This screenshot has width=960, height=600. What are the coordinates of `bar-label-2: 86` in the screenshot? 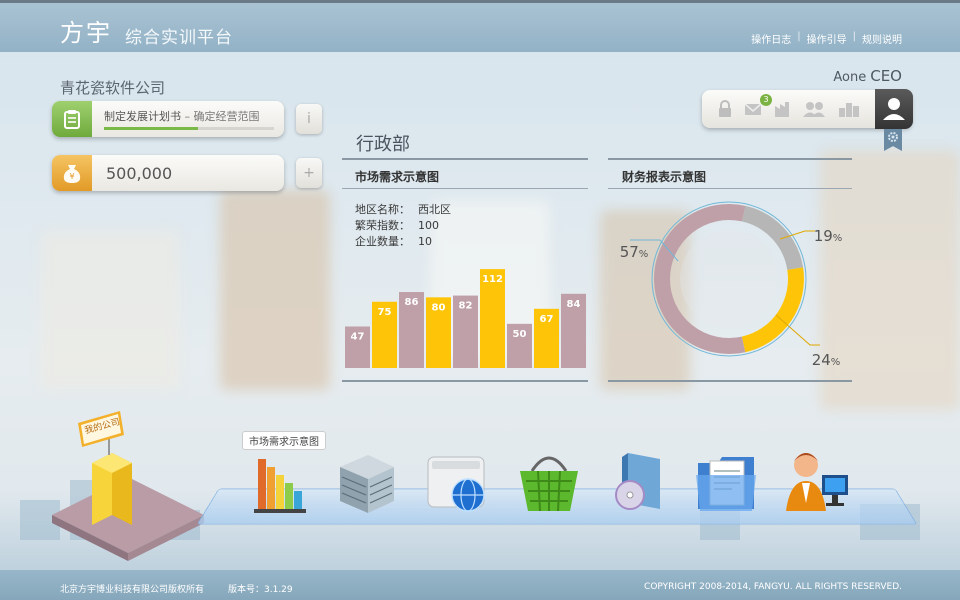 It's located at (412, 302).